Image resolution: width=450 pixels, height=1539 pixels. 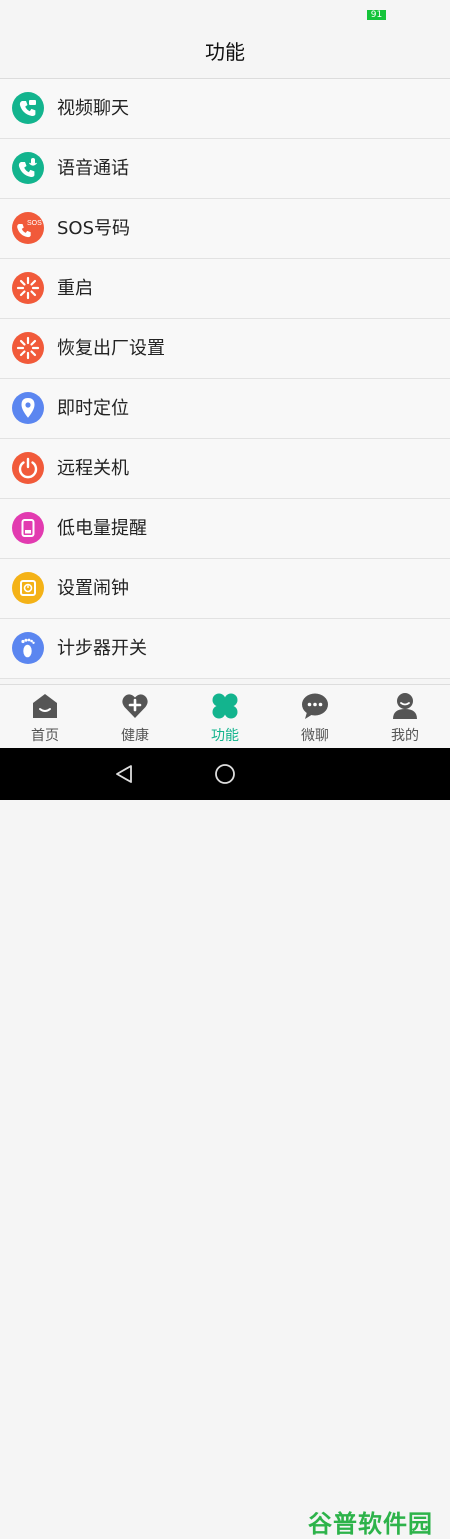 I want to click on tab-chat: 微聊, so click(x=315, y=717).